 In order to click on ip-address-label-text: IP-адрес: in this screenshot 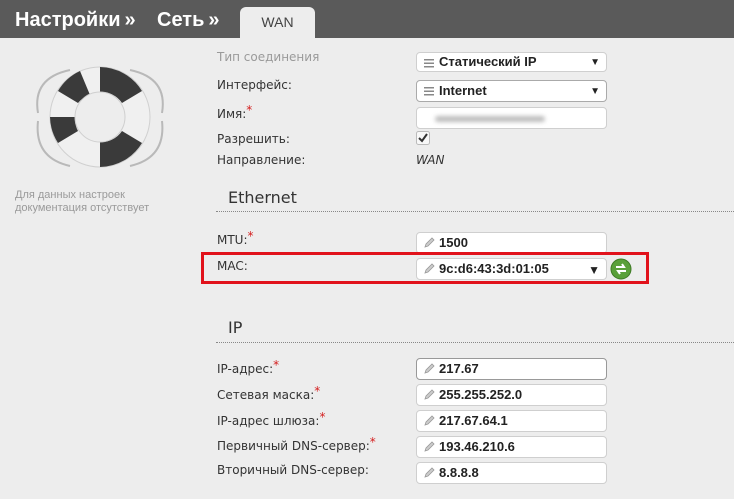, I will do `click(245, 369)`.